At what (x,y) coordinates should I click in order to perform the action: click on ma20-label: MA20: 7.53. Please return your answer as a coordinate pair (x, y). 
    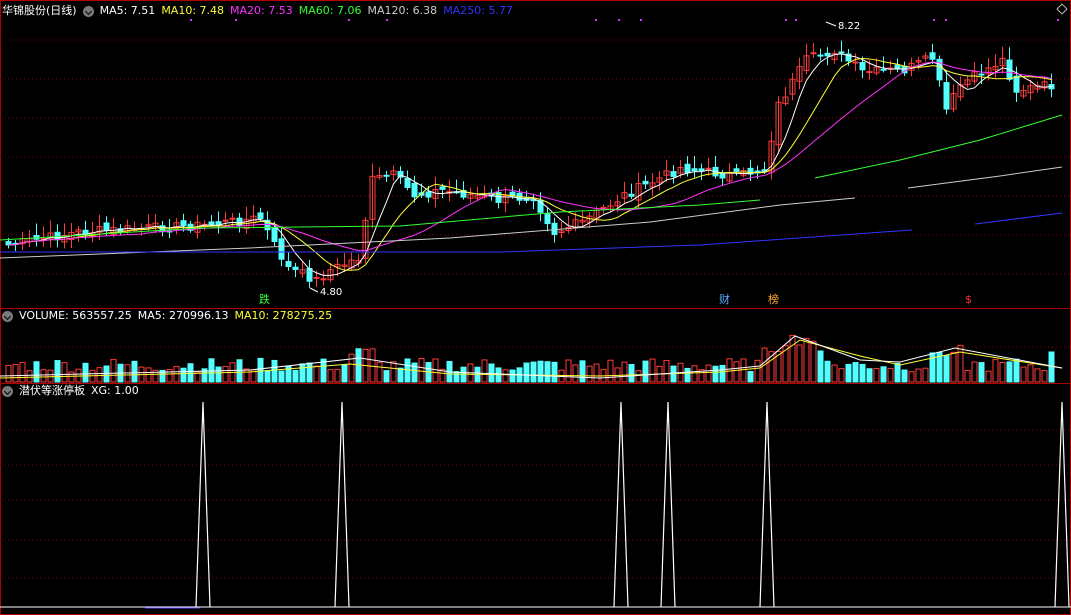
    Looking at the image, I should click on (261, 10).